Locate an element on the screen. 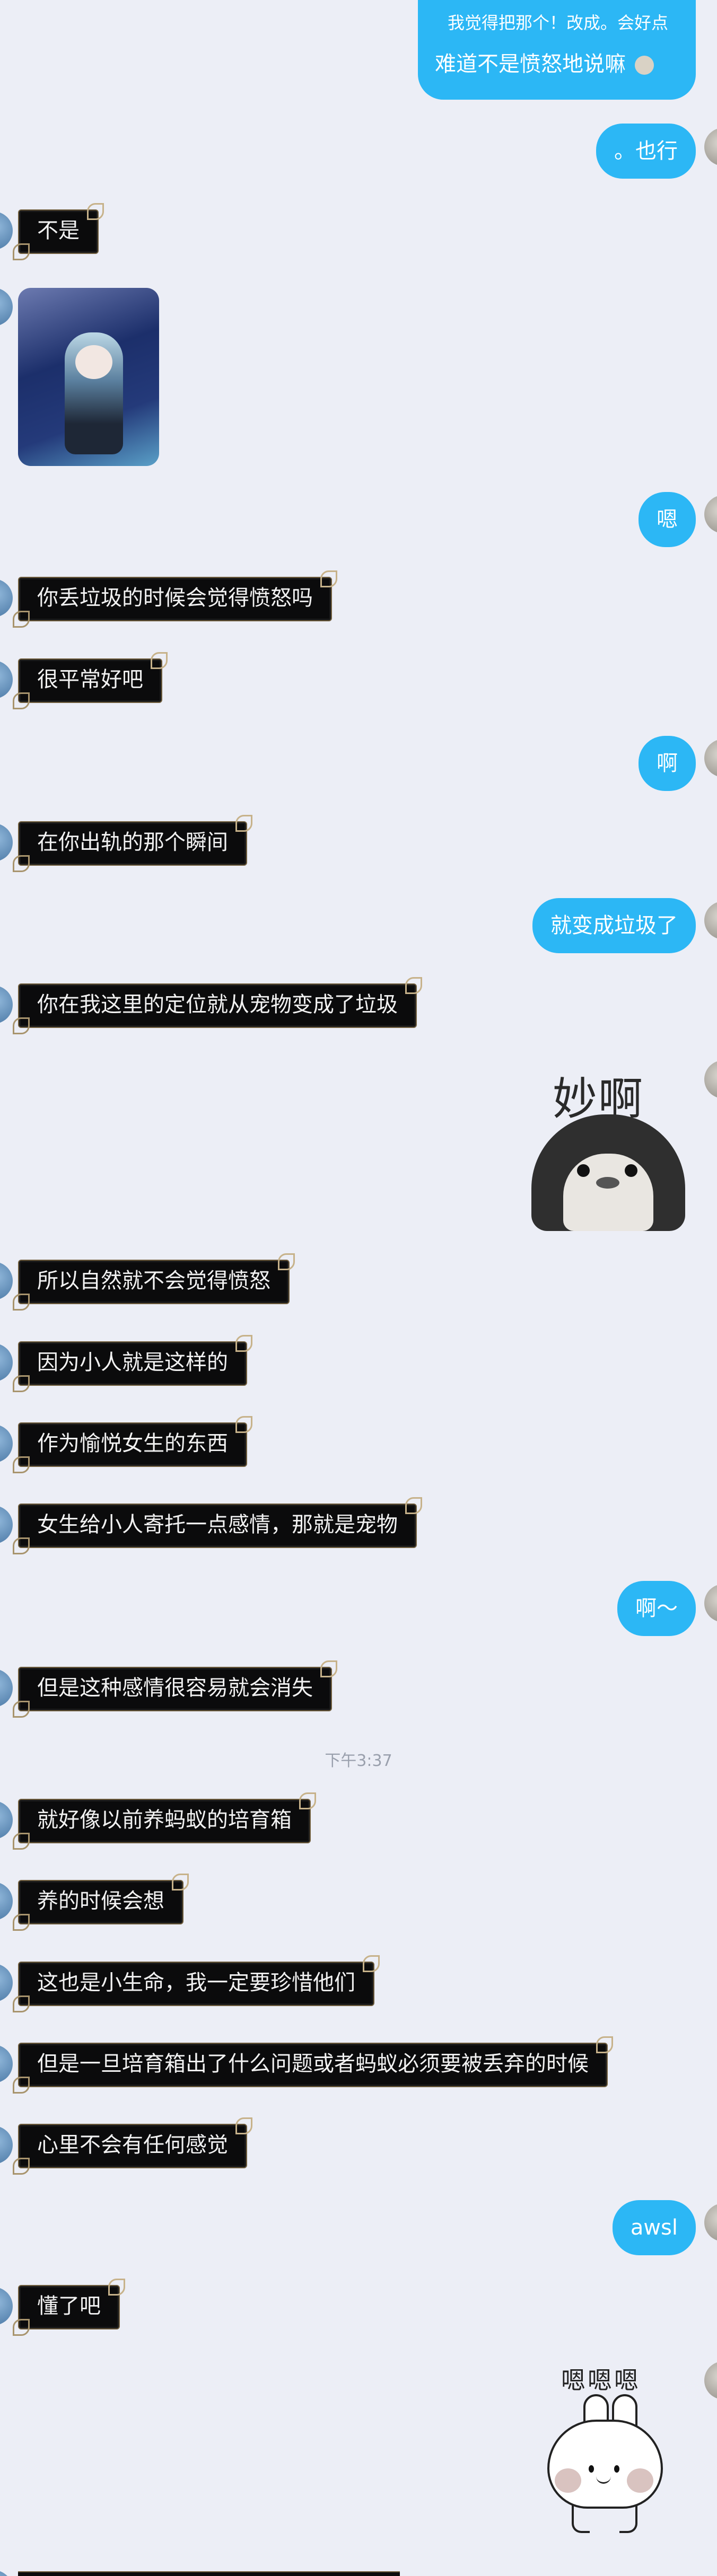 The image size is (717, 2576). message-bubble-sent: 啊～ is located at coordinates (656, 1608).